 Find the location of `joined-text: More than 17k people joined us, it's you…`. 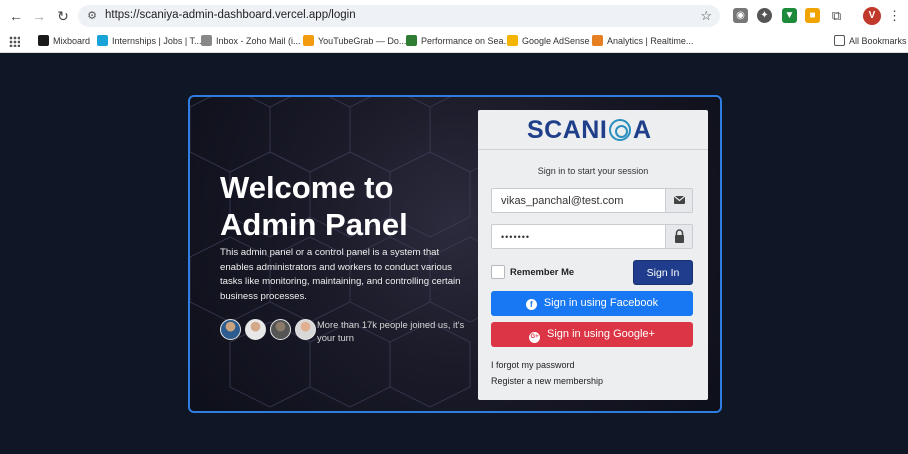

joined-text: More than 17k people joined us, it's you… is located at coordinates (391, 331).